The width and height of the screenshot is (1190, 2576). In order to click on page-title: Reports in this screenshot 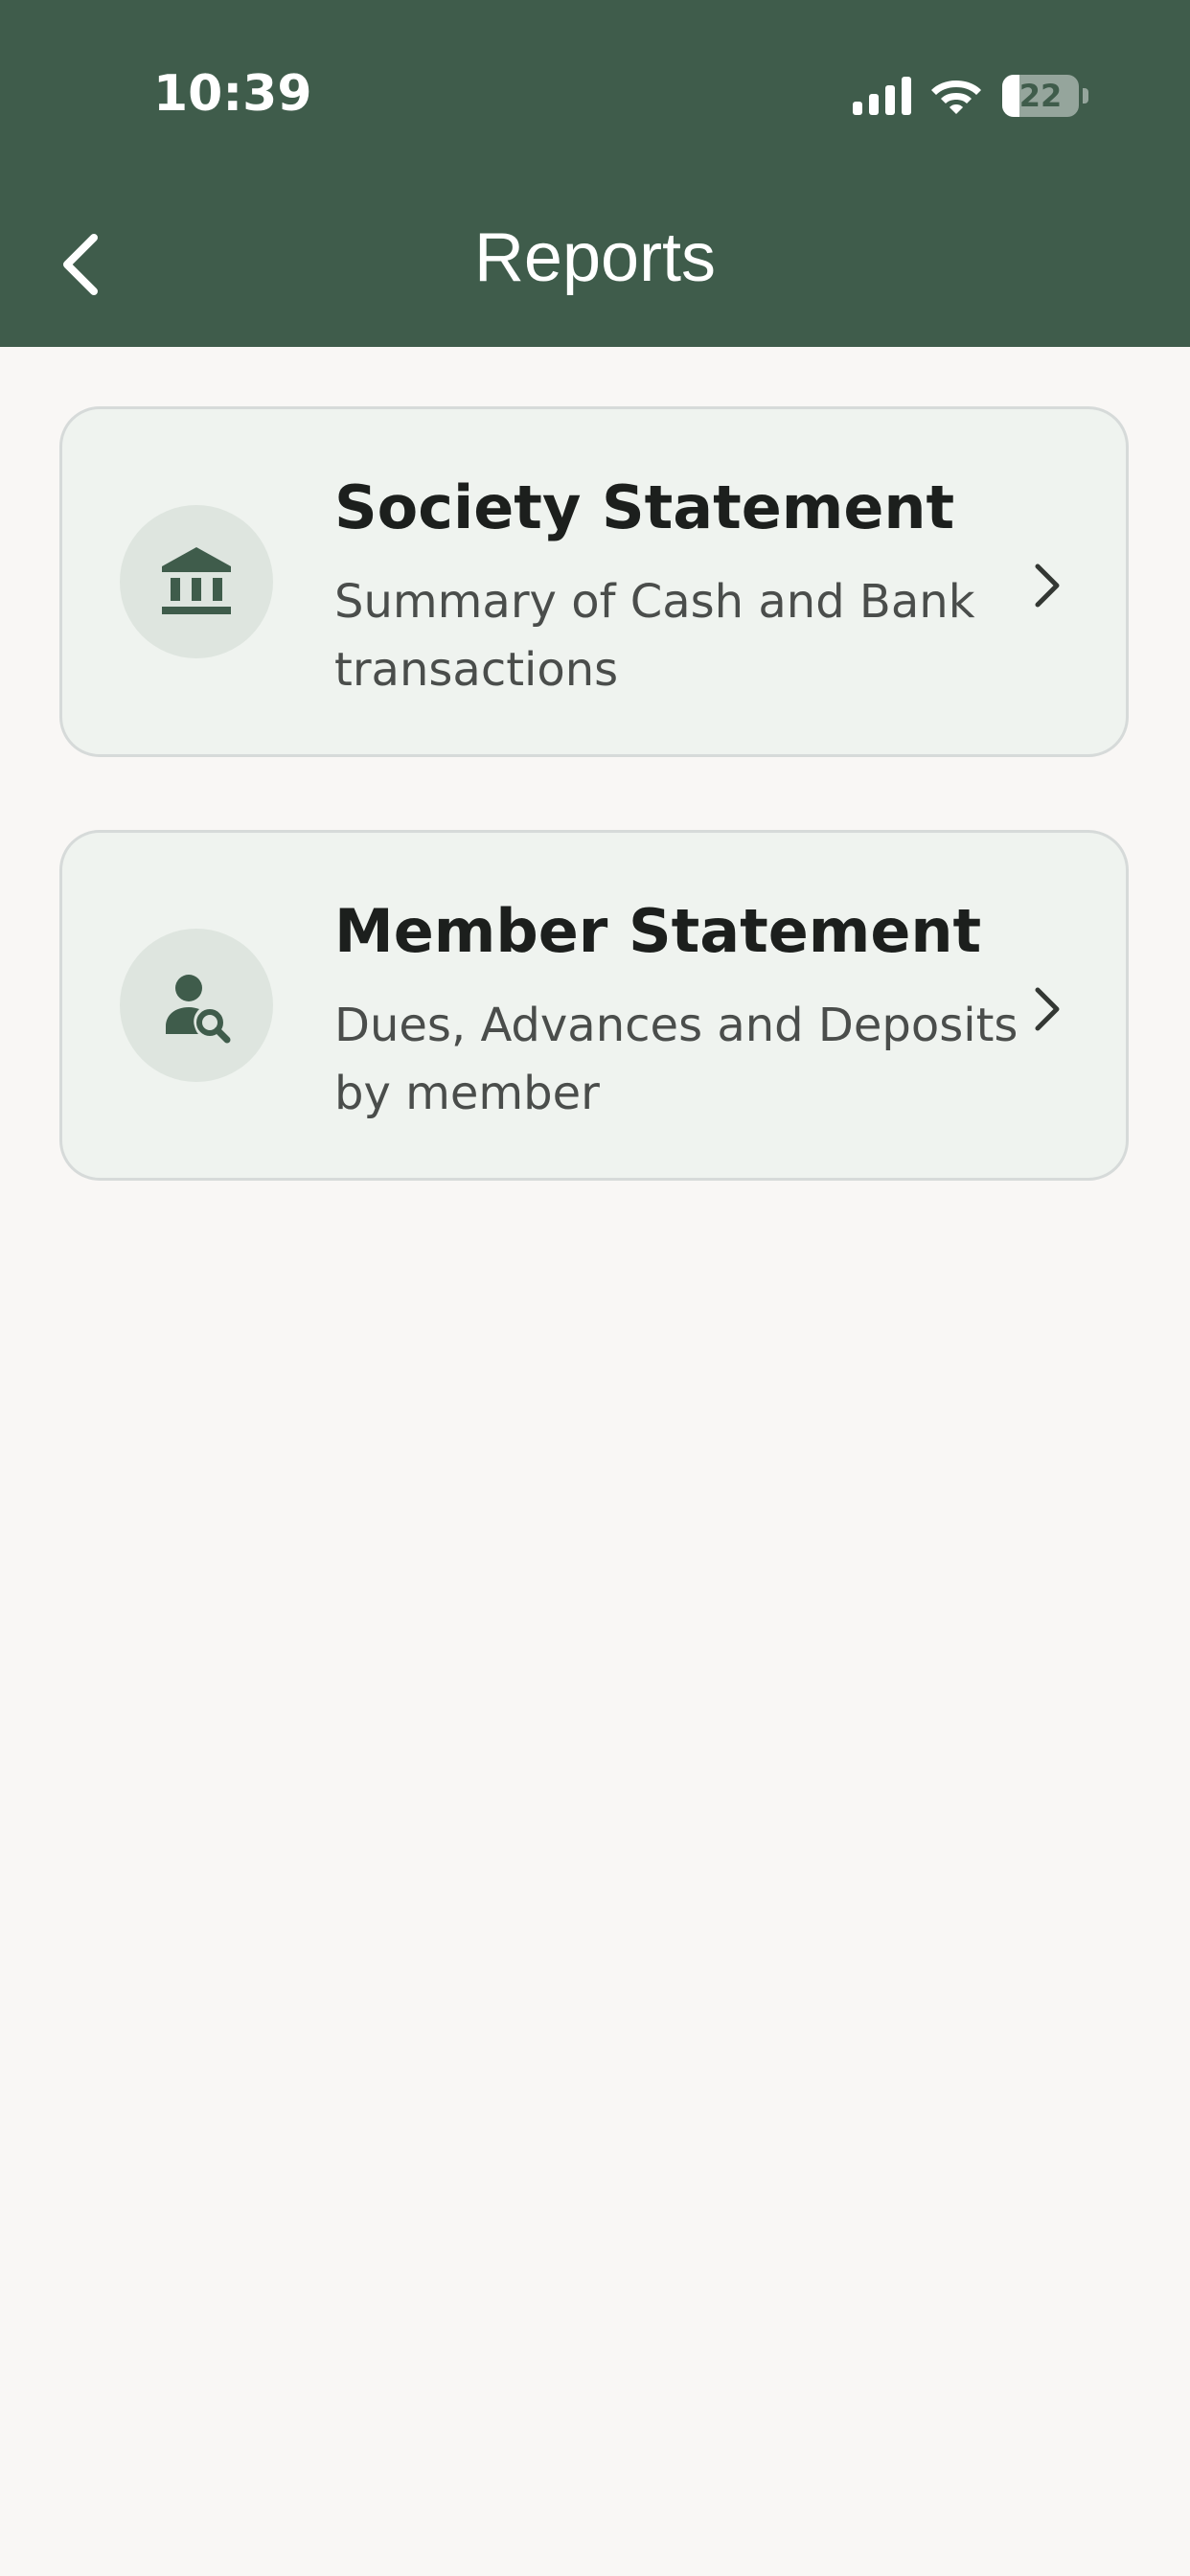, I will do `click(595, 257)`.